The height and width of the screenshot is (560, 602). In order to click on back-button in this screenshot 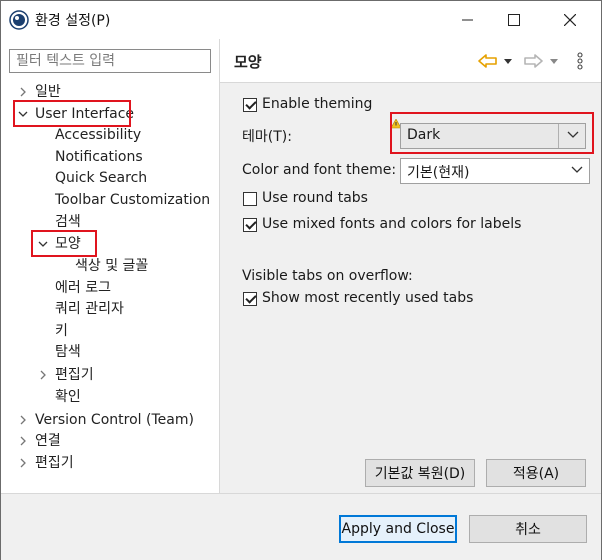, I will do `click(488, 61)`.